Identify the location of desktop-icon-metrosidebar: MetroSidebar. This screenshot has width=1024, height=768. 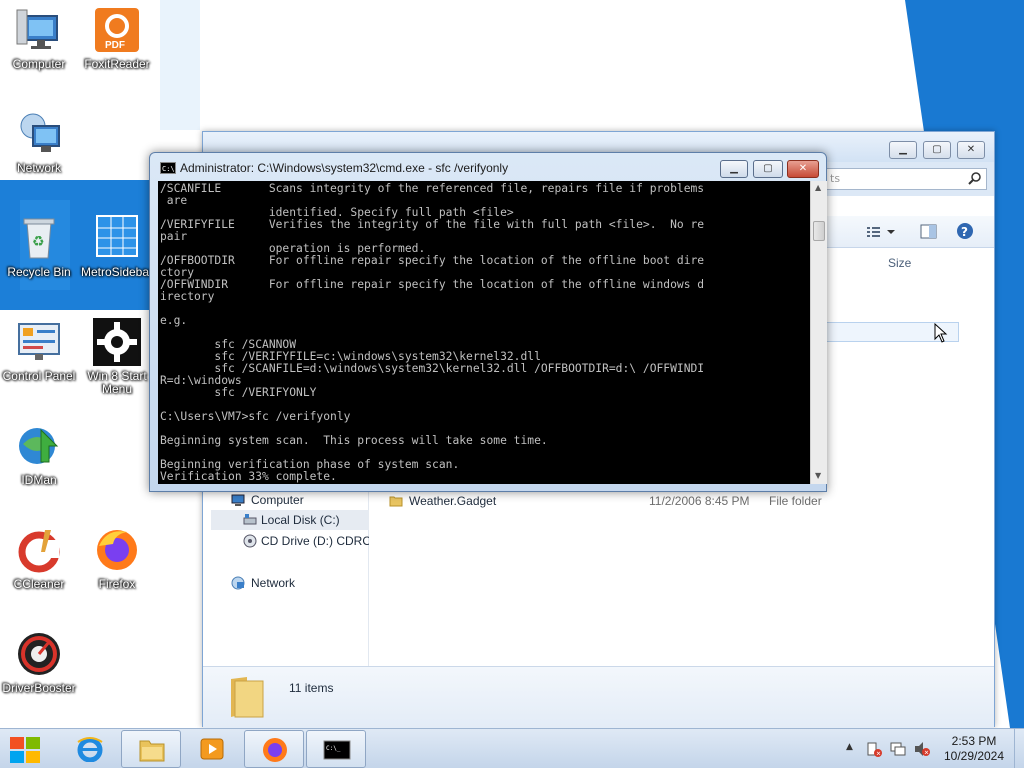
(117, 246).